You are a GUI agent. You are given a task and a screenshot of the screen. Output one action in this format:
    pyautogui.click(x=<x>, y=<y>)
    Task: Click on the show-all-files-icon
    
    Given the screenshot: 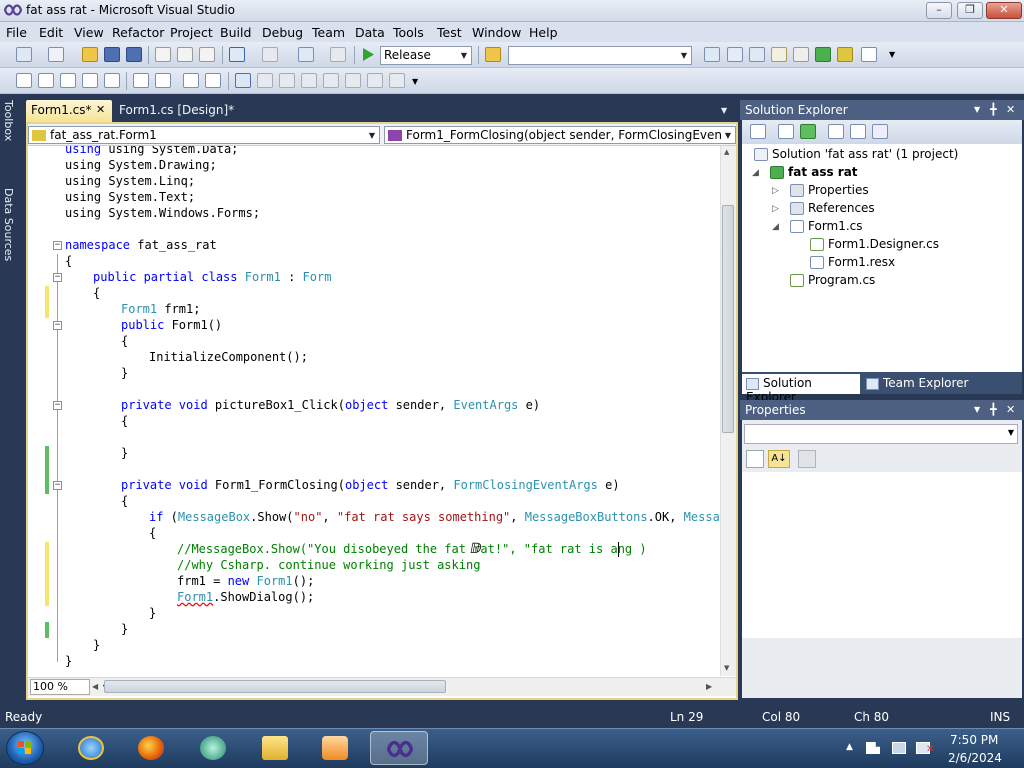 What is the action you would take?
    pyautogui.click(x=786, y=131)
    